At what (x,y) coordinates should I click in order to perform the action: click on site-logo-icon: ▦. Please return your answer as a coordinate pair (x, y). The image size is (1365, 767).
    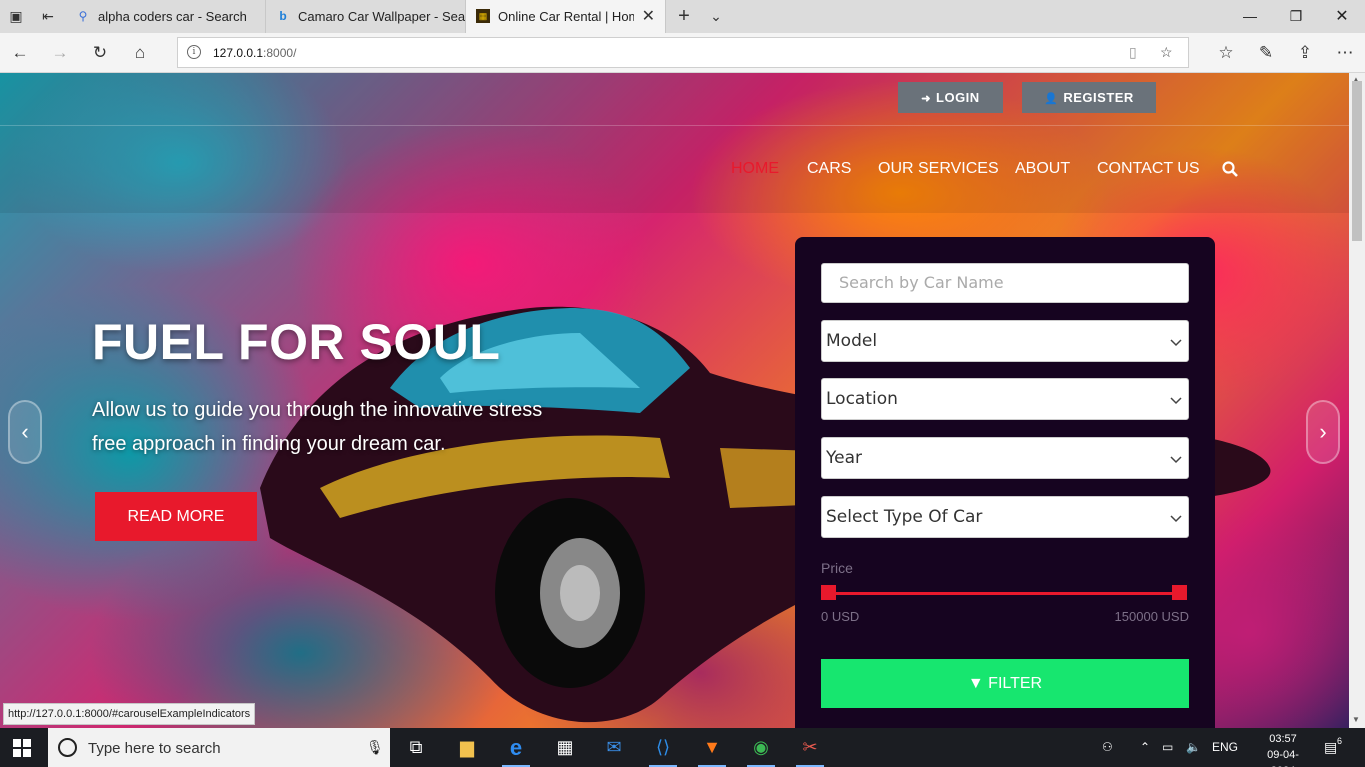
    Looking at the image, I should click on (483, 16).